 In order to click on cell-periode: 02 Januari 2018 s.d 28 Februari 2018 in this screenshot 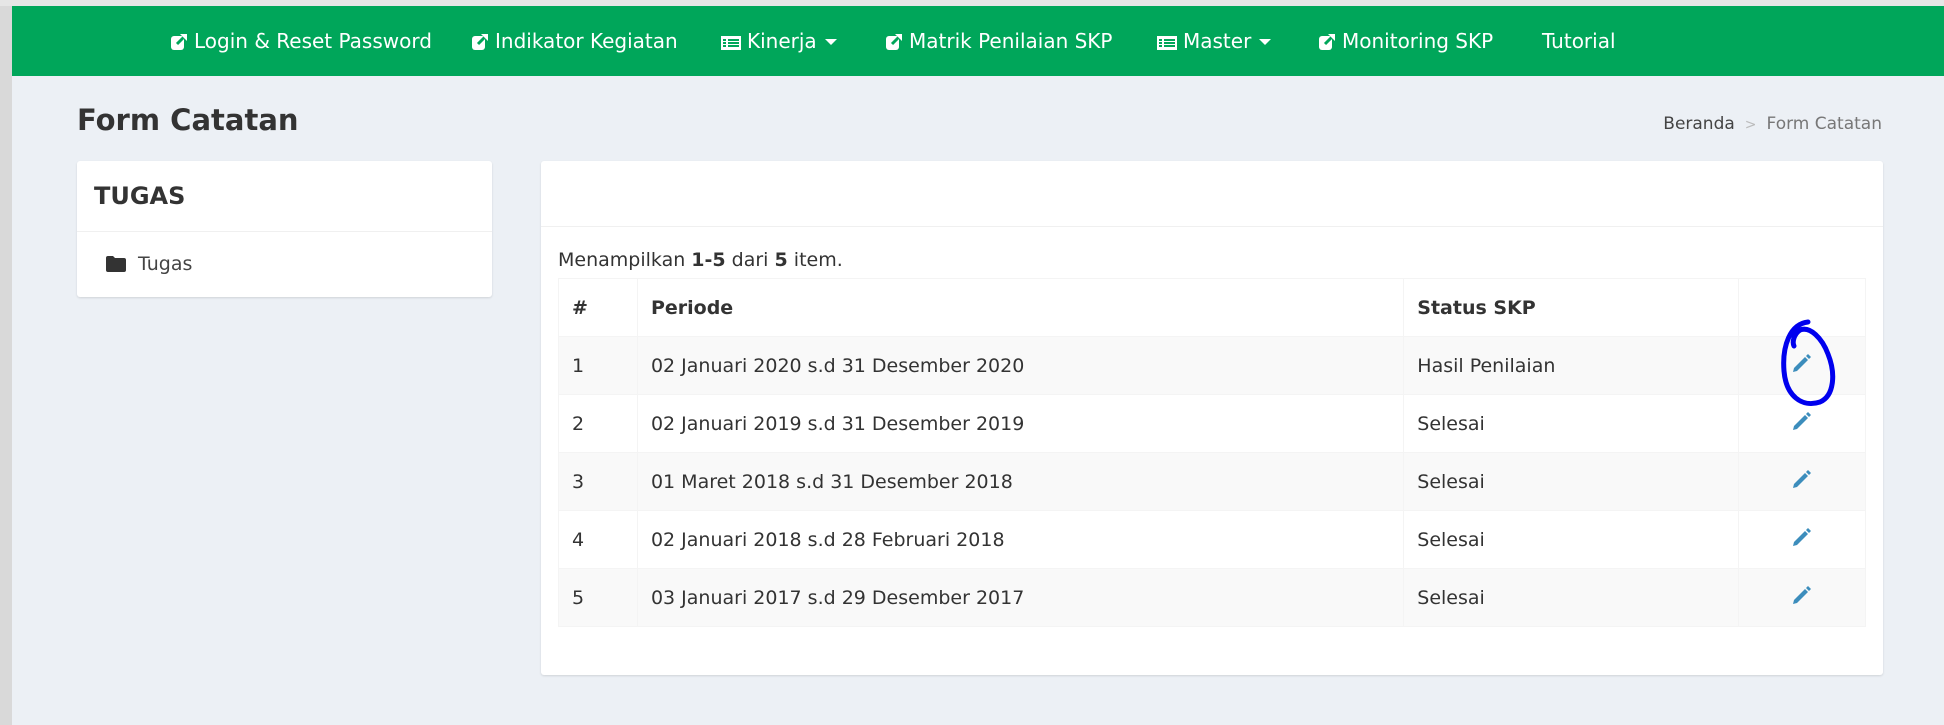, I will do `click(1020, 539)`.